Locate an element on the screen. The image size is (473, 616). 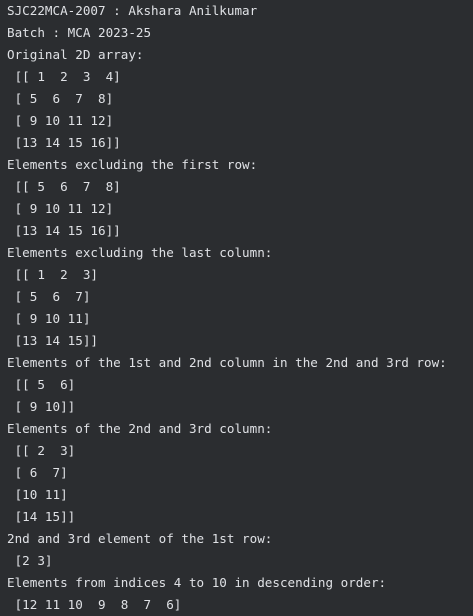
output-line-array-row: [ 9 10 11] is located at coordinates (49, 318).